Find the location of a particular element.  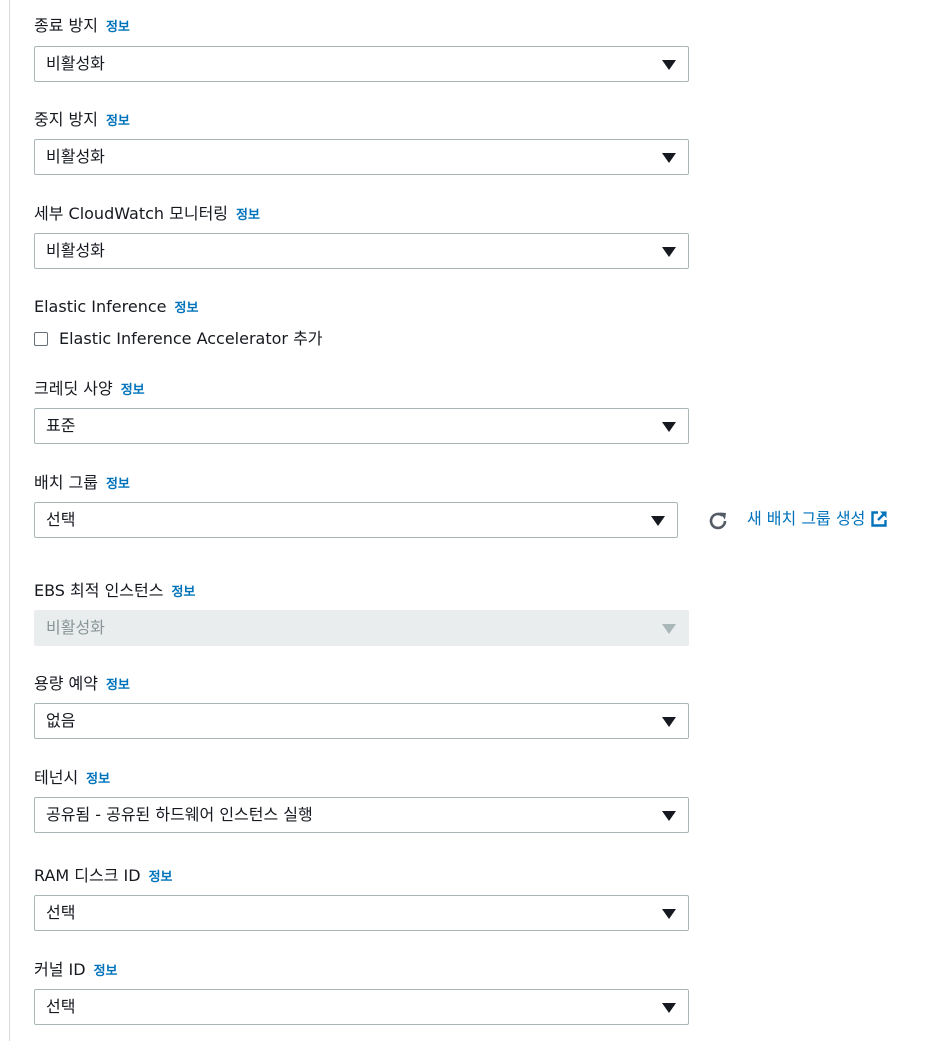

kernel-id-value: 선택 is located at coordinates (61, 1006).